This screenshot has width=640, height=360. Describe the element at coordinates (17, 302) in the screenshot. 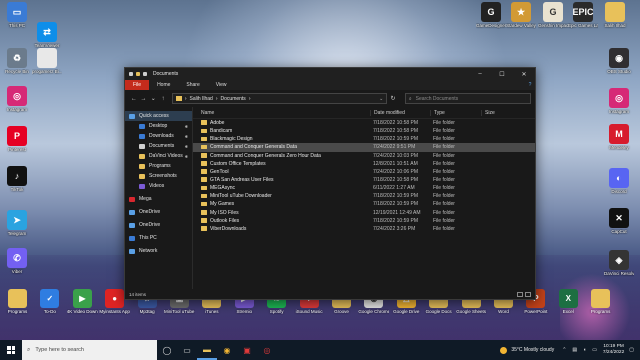

I see `programs-taskrow-icon: Programs` at that location.